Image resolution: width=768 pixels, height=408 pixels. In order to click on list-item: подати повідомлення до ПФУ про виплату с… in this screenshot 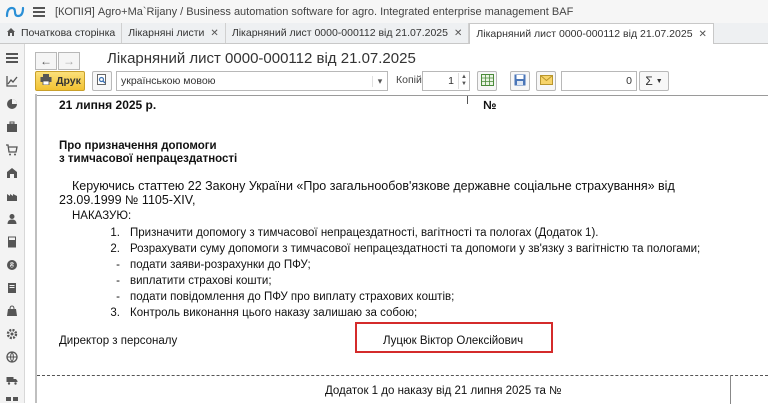, I will do `click(292, 297)`.